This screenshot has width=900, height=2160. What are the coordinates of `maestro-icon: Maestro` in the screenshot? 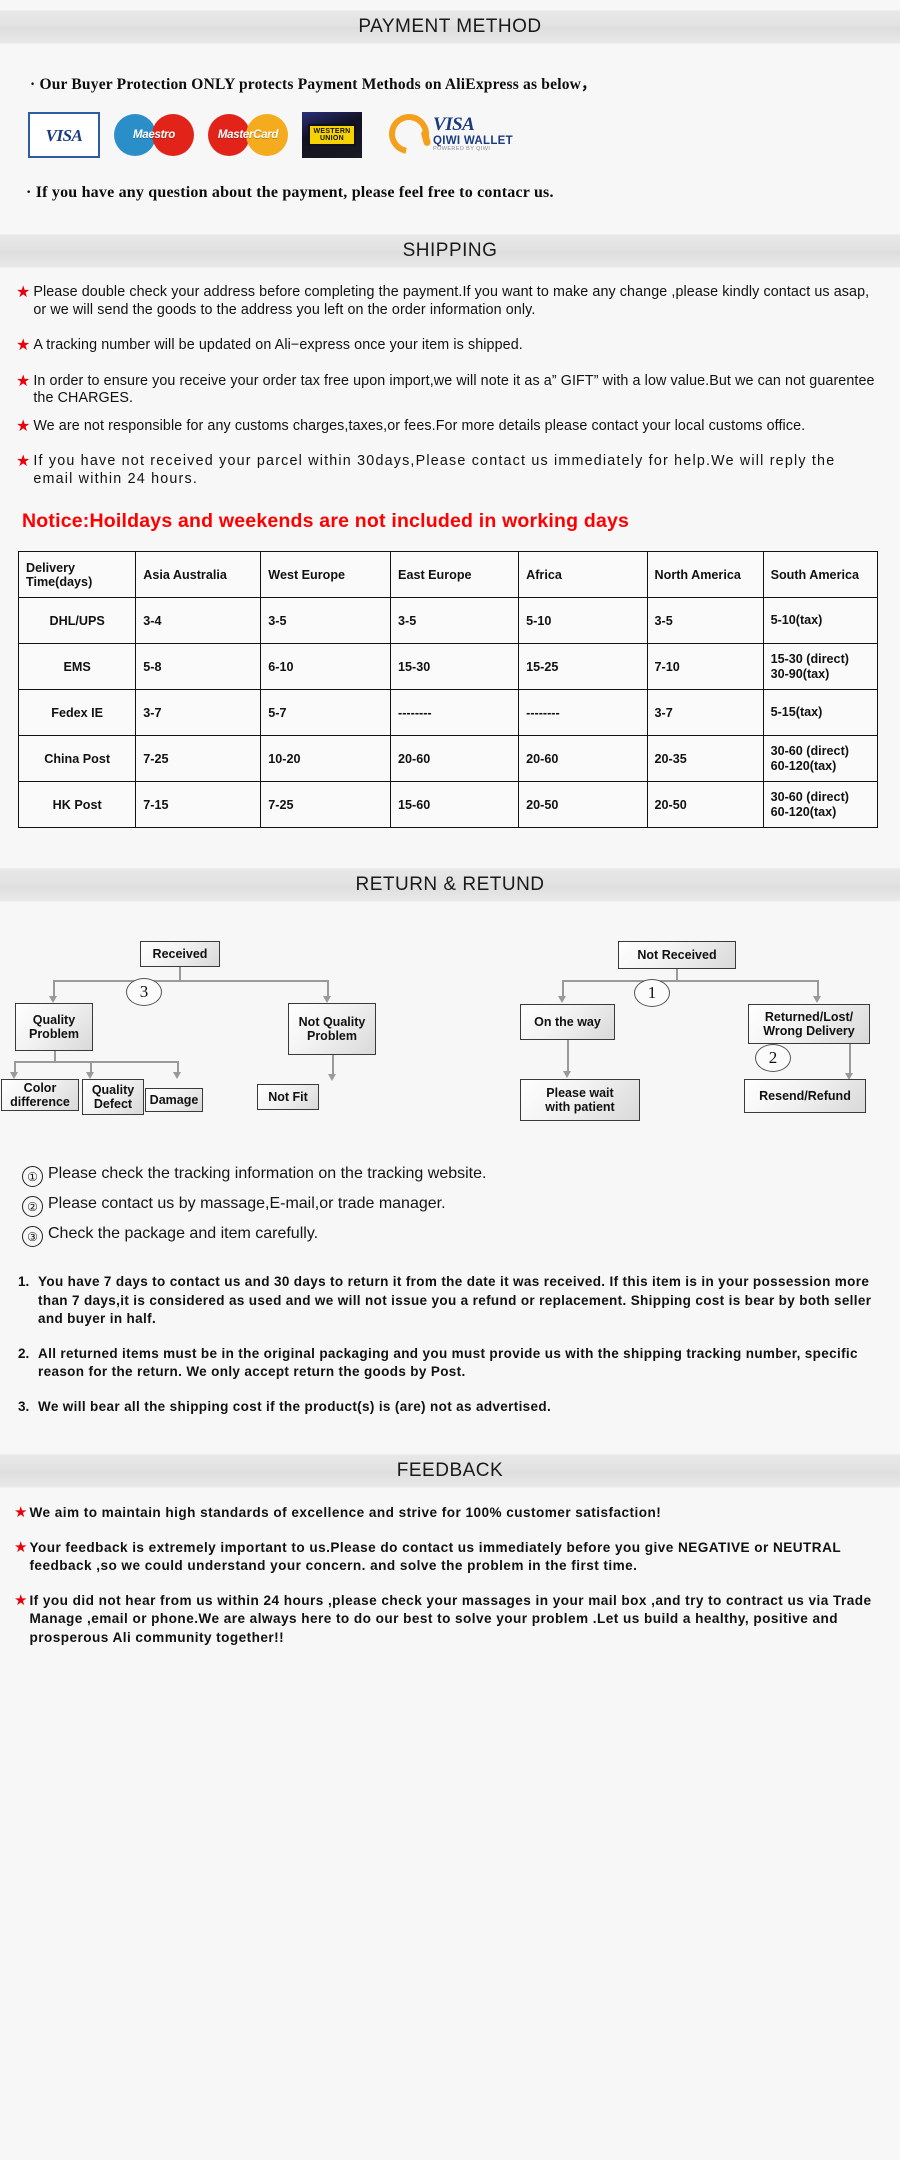 It's located at (154, 135).